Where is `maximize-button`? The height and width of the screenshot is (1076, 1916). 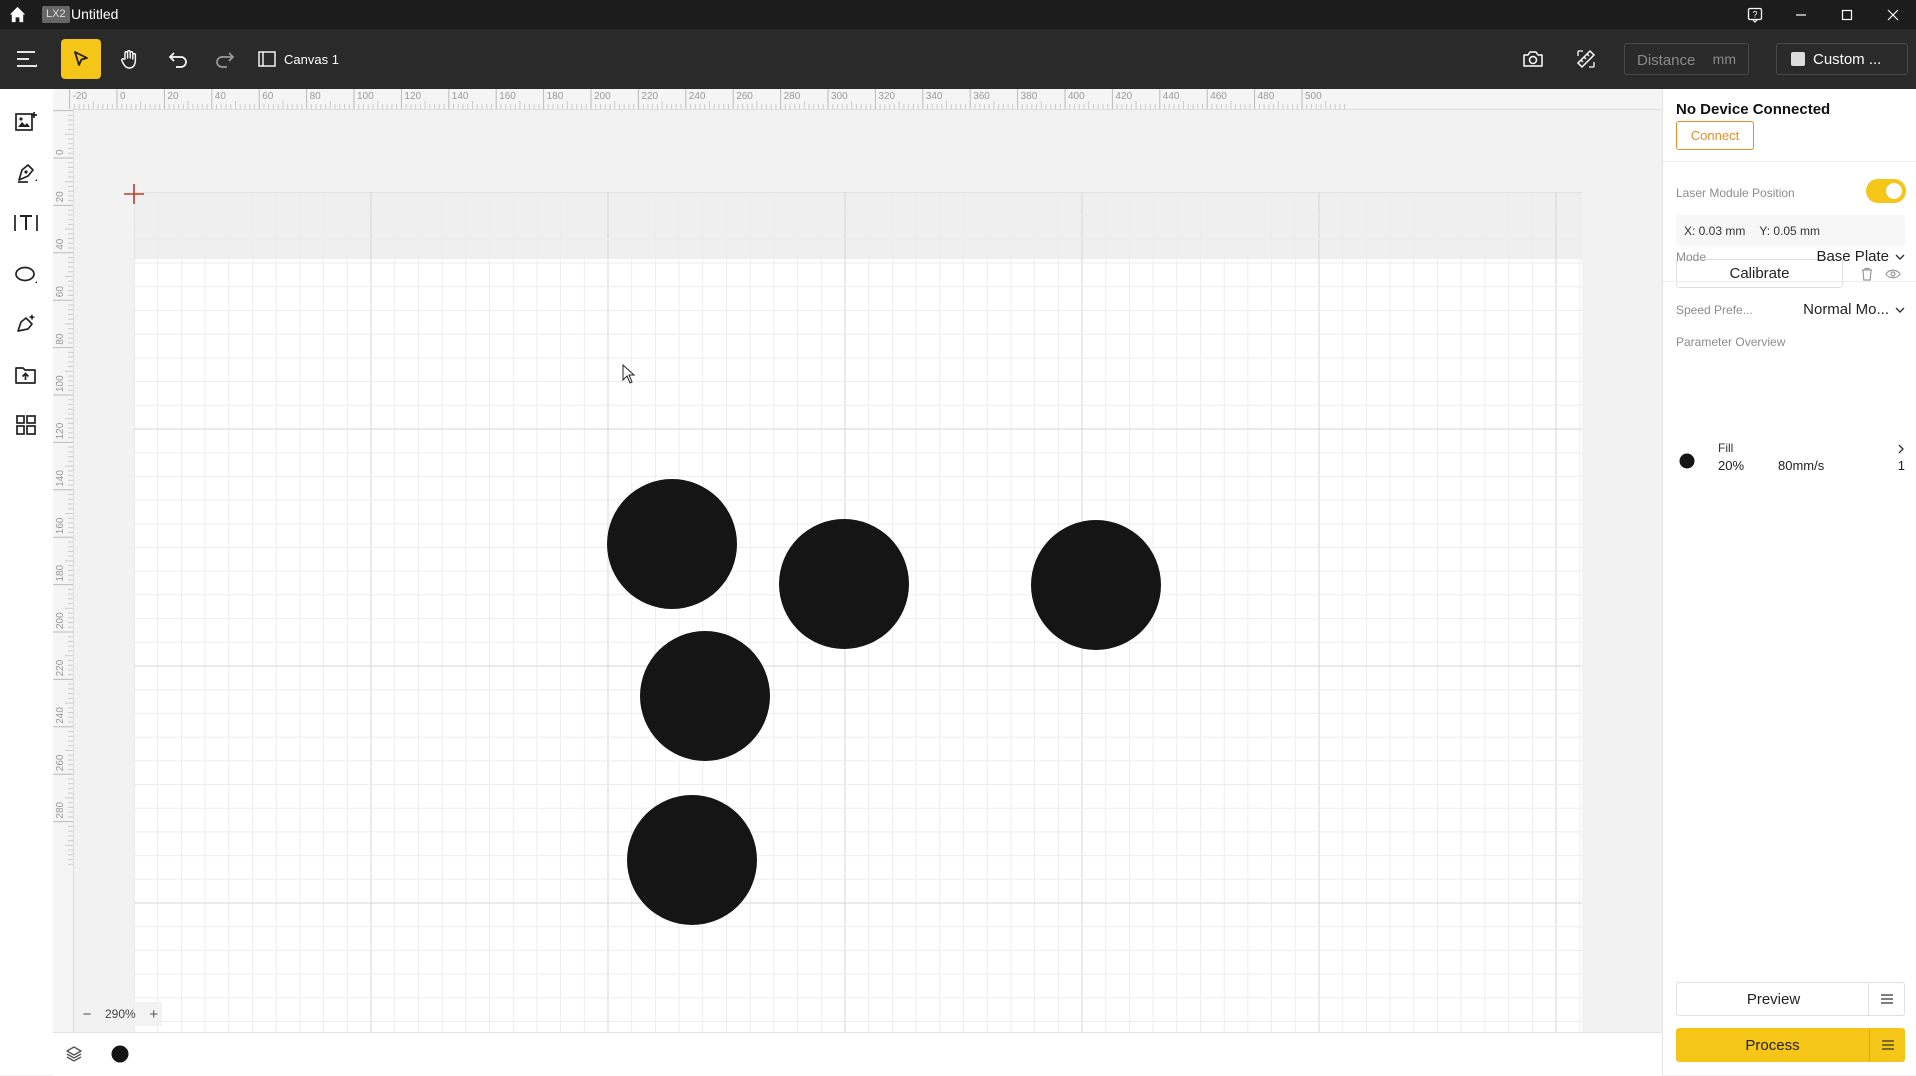
maximize-button is located at coordinates (1847, 14).